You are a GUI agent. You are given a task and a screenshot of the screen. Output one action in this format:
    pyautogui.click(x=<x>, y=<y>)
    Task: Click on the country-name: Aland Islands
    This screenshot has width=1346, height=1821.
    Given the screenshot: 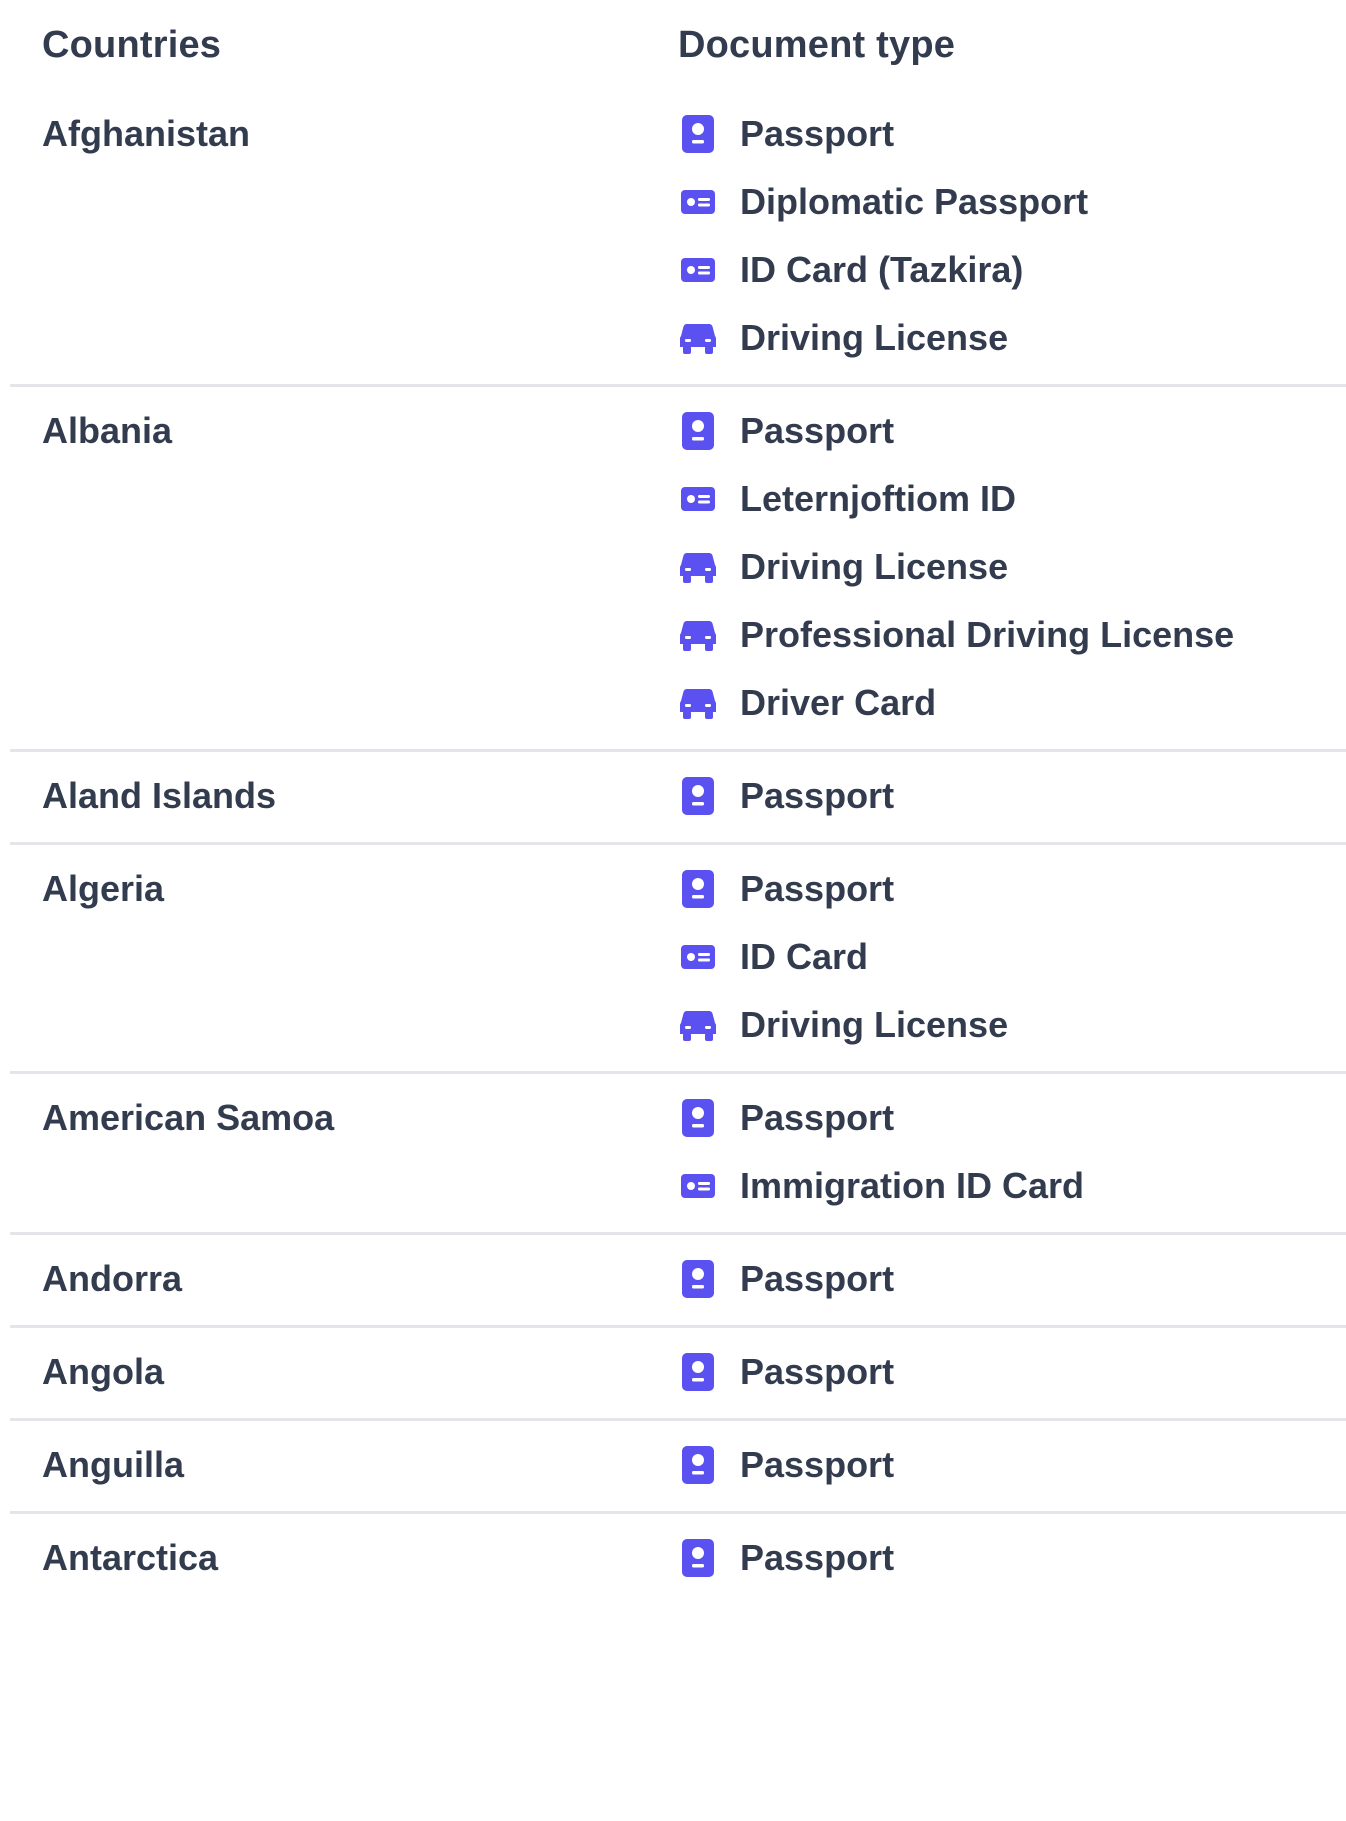 What is the action you would take?
    pyautogui.click(x=159, y=795)
    